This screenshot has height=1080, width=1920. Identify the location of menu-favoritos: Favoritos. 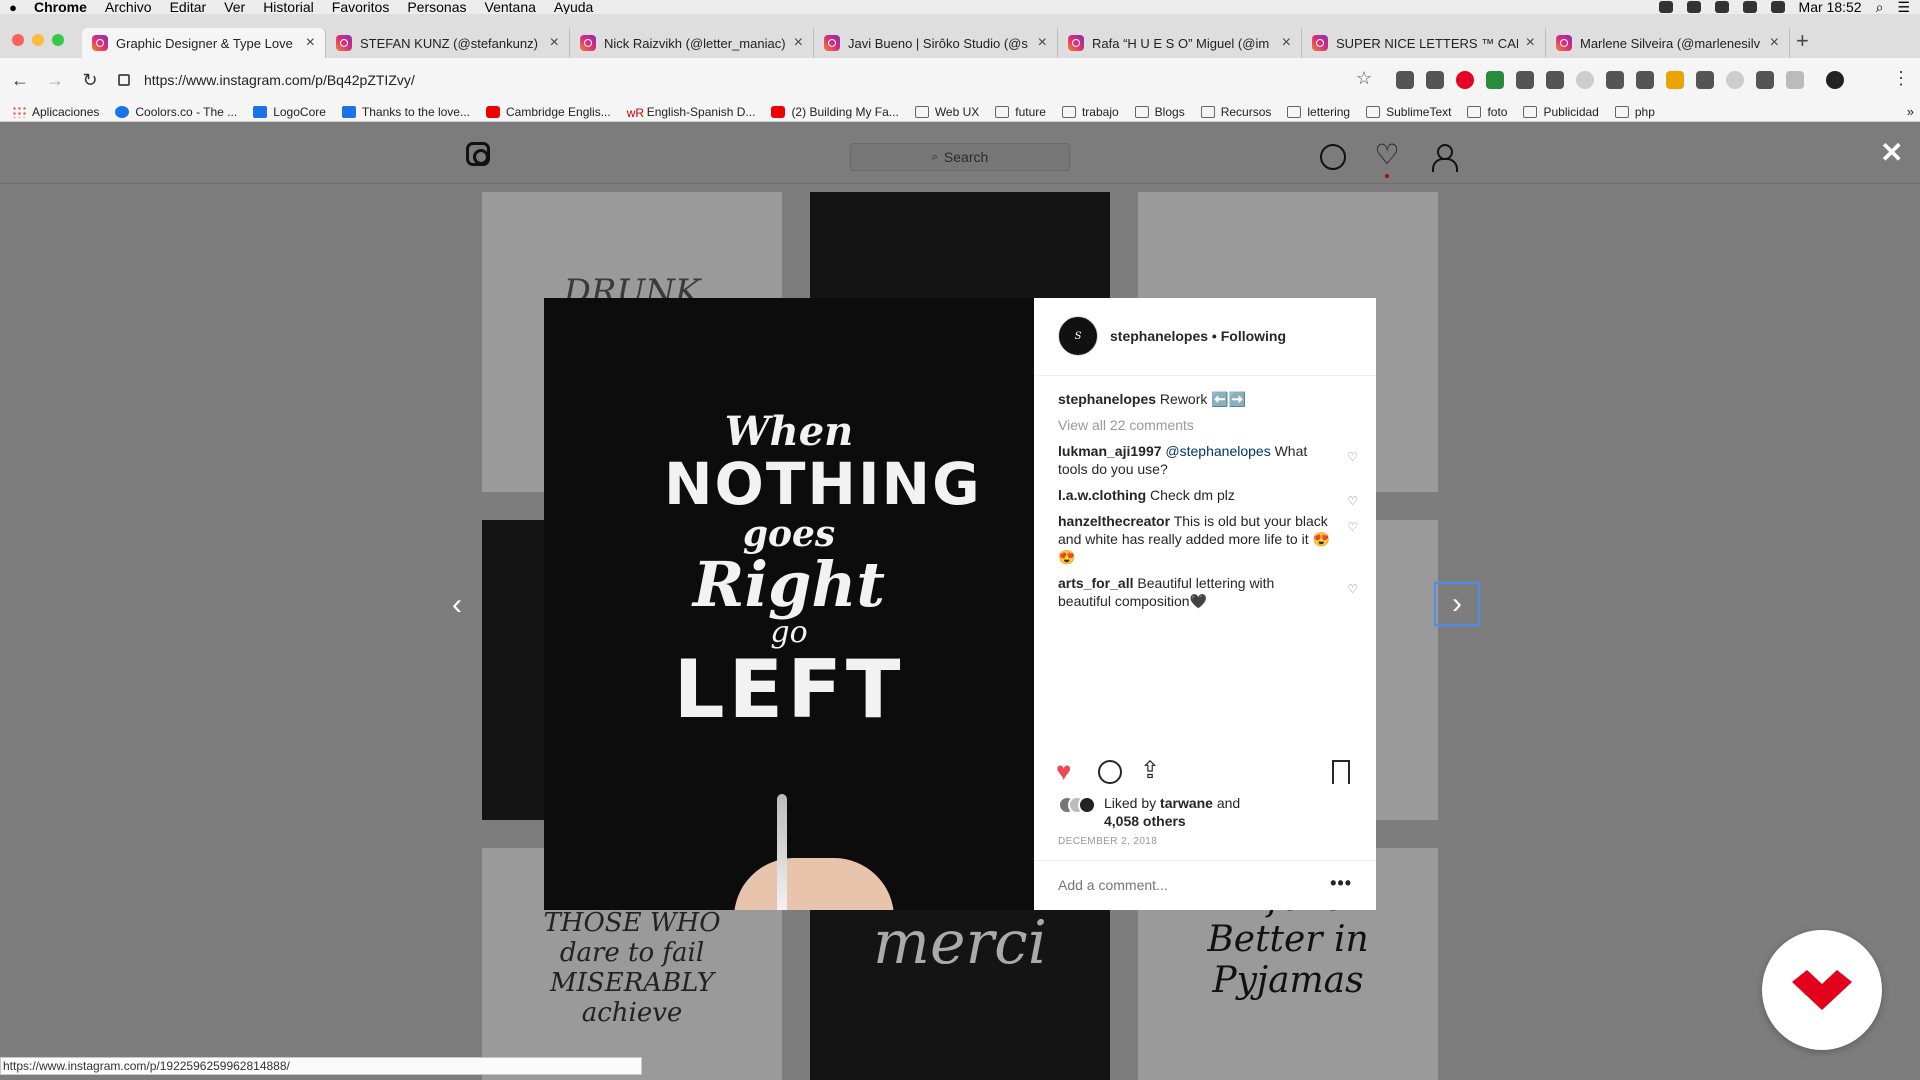
(361, 7).